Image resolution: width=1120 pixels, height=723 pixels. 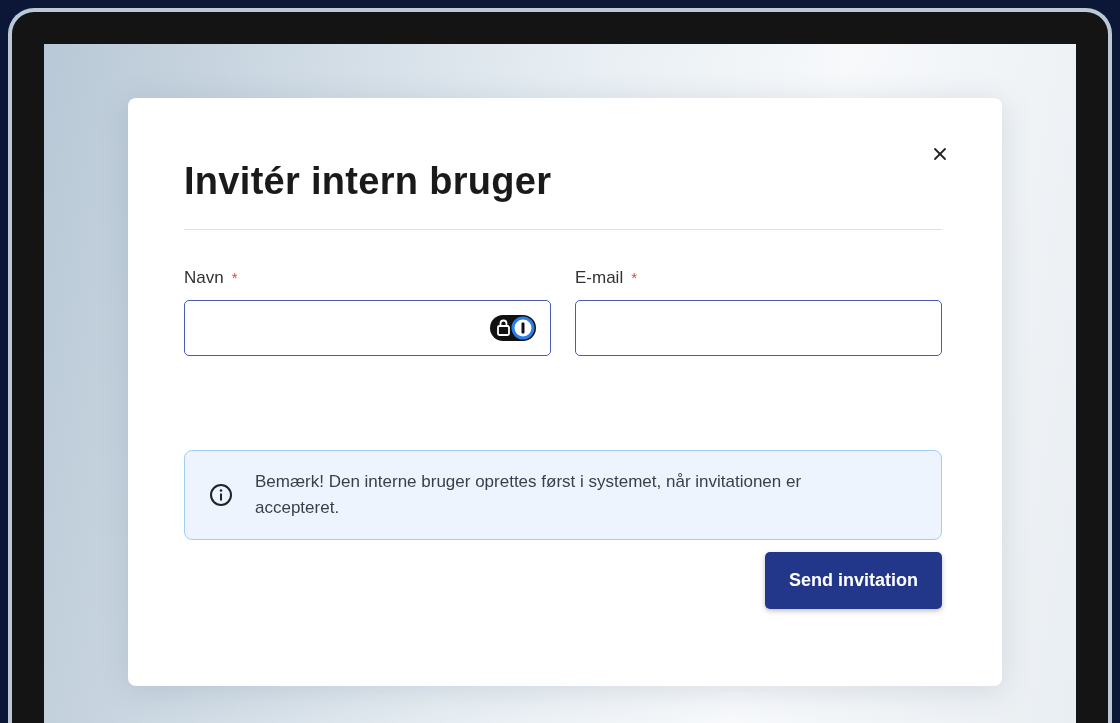 What do you see at coordinates (853, 580) in the screenshot?
I see `send-invitation-button: Send invitation` at bounding box center [853, 580].